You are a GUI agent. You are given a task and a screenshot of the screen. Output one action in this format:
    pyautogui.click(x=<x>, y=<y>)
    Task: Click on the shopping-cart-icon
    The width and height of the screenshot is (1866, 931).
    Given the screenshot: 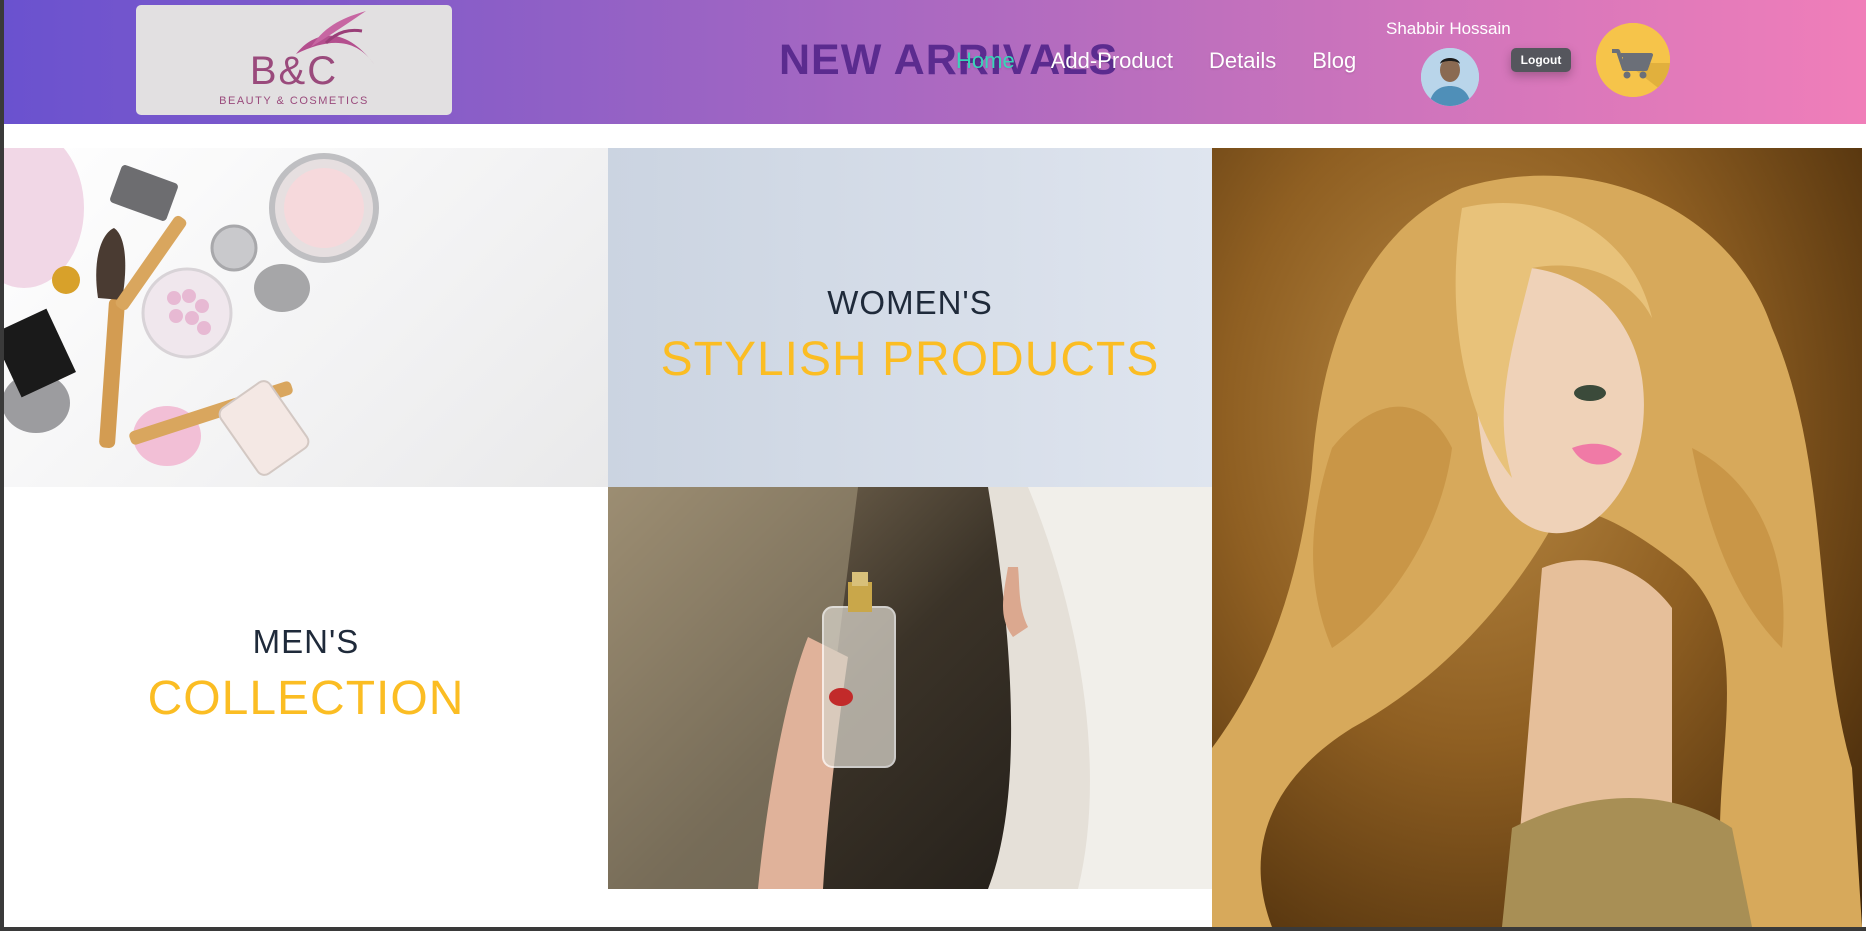 What is the action you would take?
    pyautogui.click(x=1633, y=60)
    